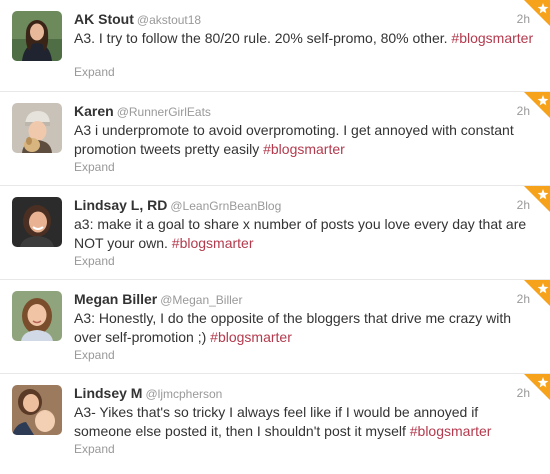  Describe the element at coordinates (37, 36) in the screenshot. I see `woman-dark-hair-avatar` at that location.